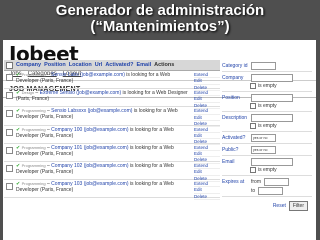  What do you see at coordinates (231, 97) in the screenshot?
I see `filter-position-label: Position` at bounding box center [231, 97].